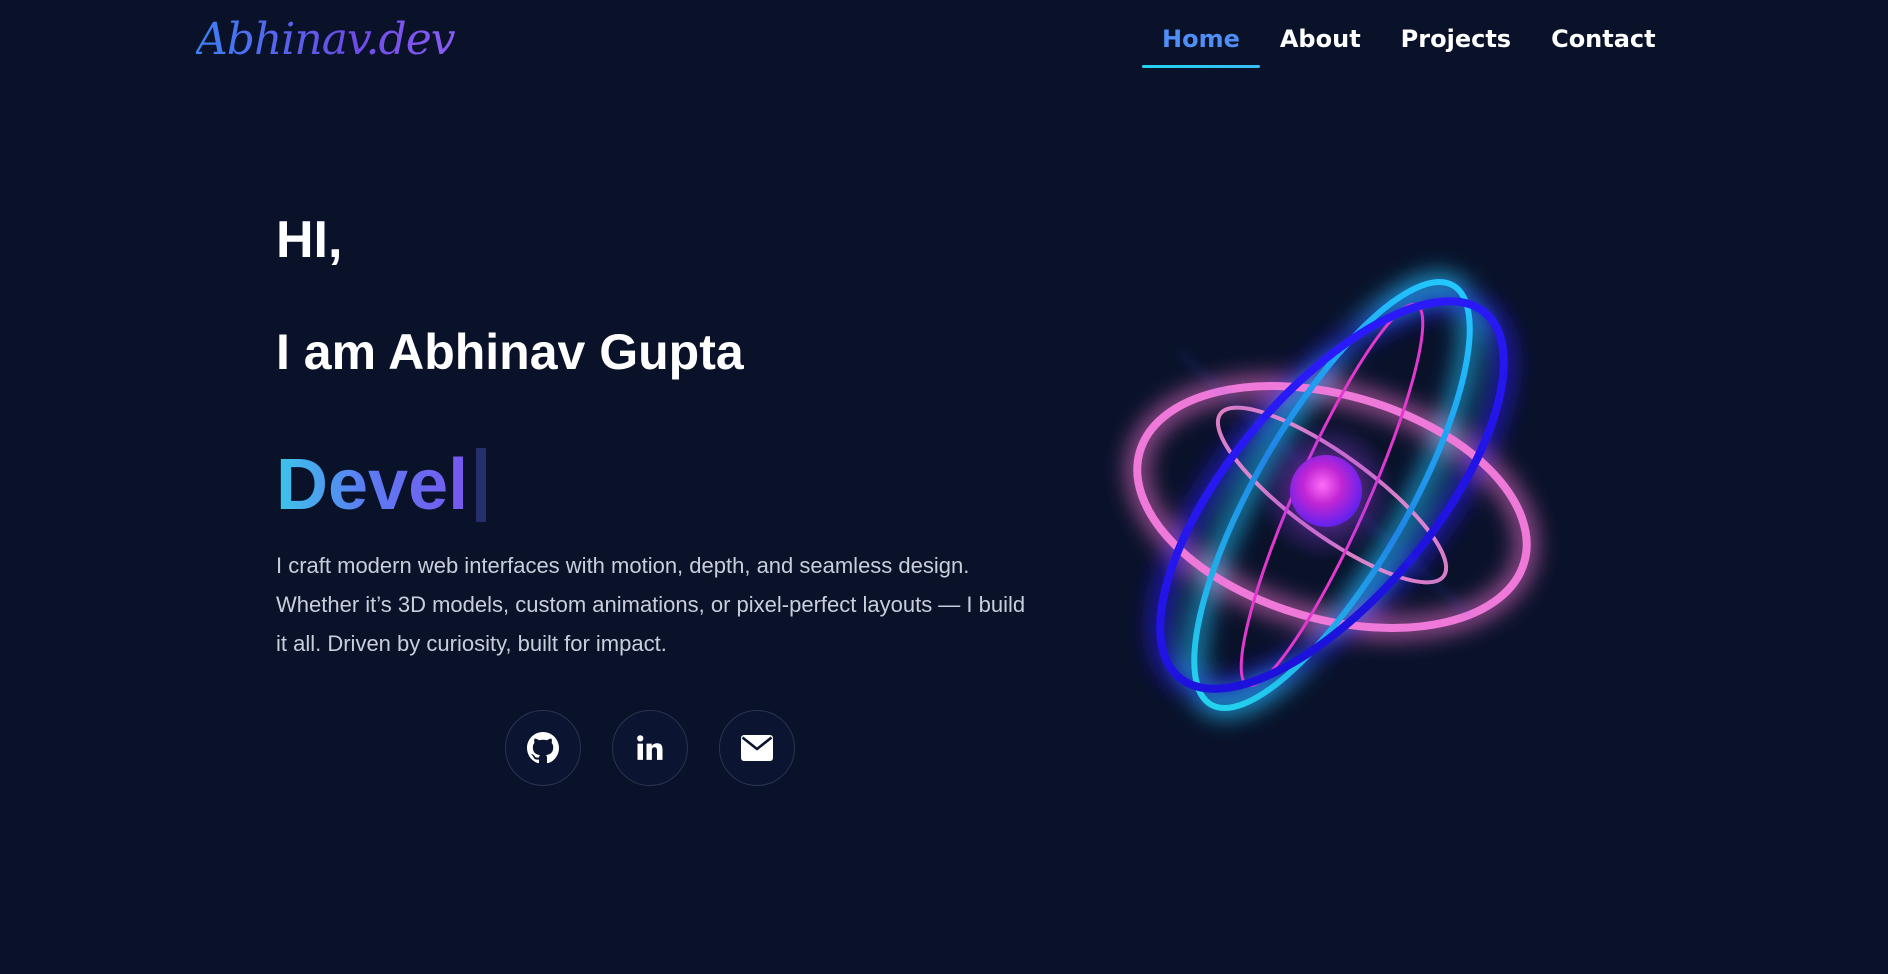 This screenshot has width=1888, height=974. I want to click on typed-role: Devel, so click(381, 485).